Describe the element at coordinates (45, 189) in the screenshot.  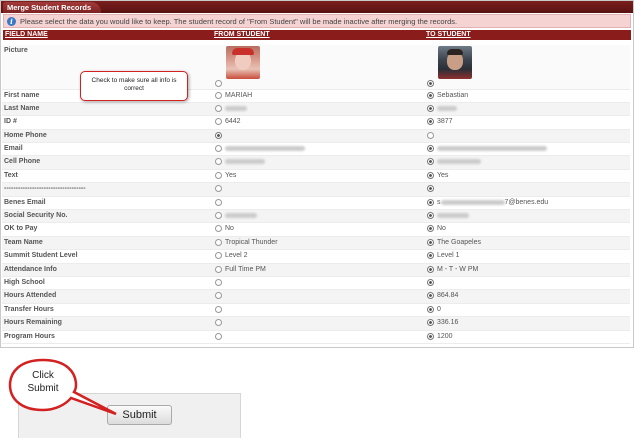
I see `field-label: -----------------------------------` at that location.